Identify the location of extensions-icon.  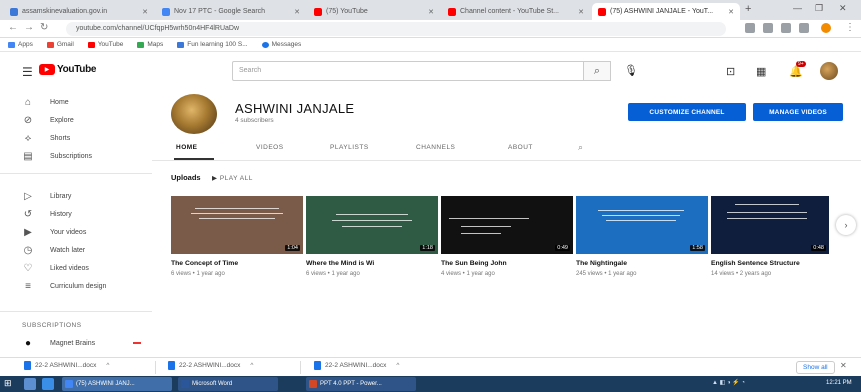
(804, 28).